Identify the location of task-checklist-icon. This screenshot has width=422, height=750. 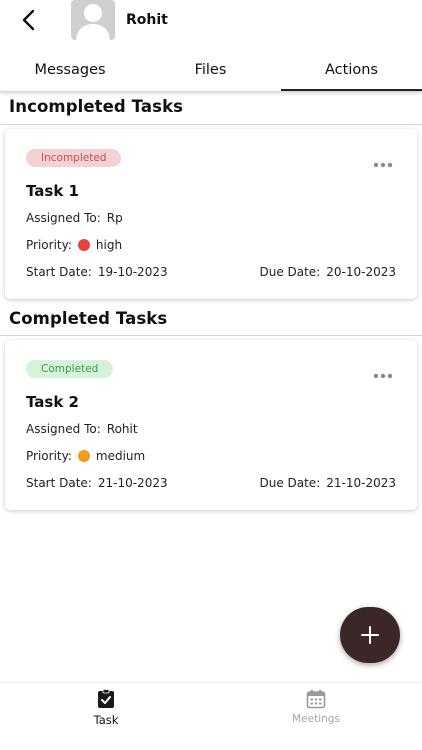
(106, 698).